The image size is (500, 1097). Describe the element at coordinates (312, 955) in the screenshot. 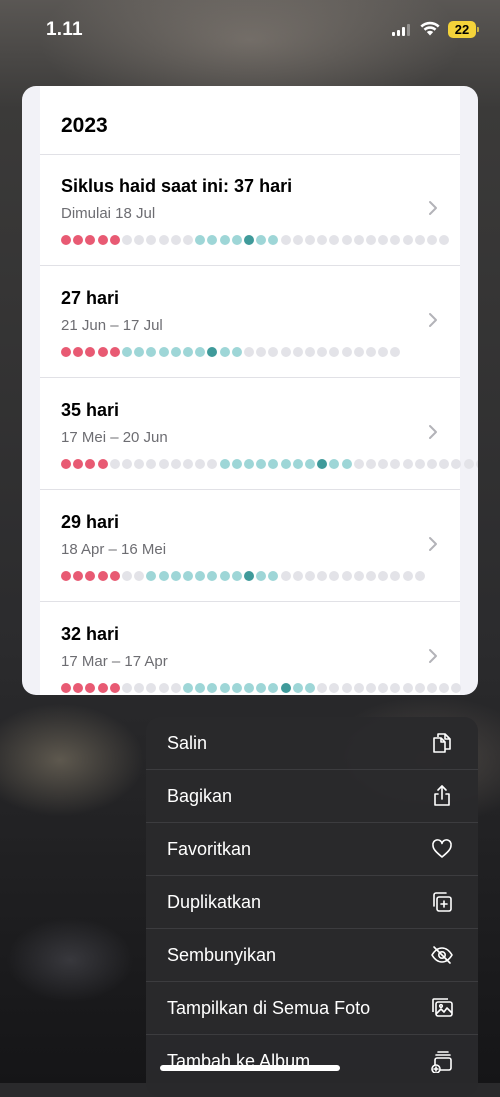

I see `menu-item-sembunyikan: Sembunyikan` at that location.